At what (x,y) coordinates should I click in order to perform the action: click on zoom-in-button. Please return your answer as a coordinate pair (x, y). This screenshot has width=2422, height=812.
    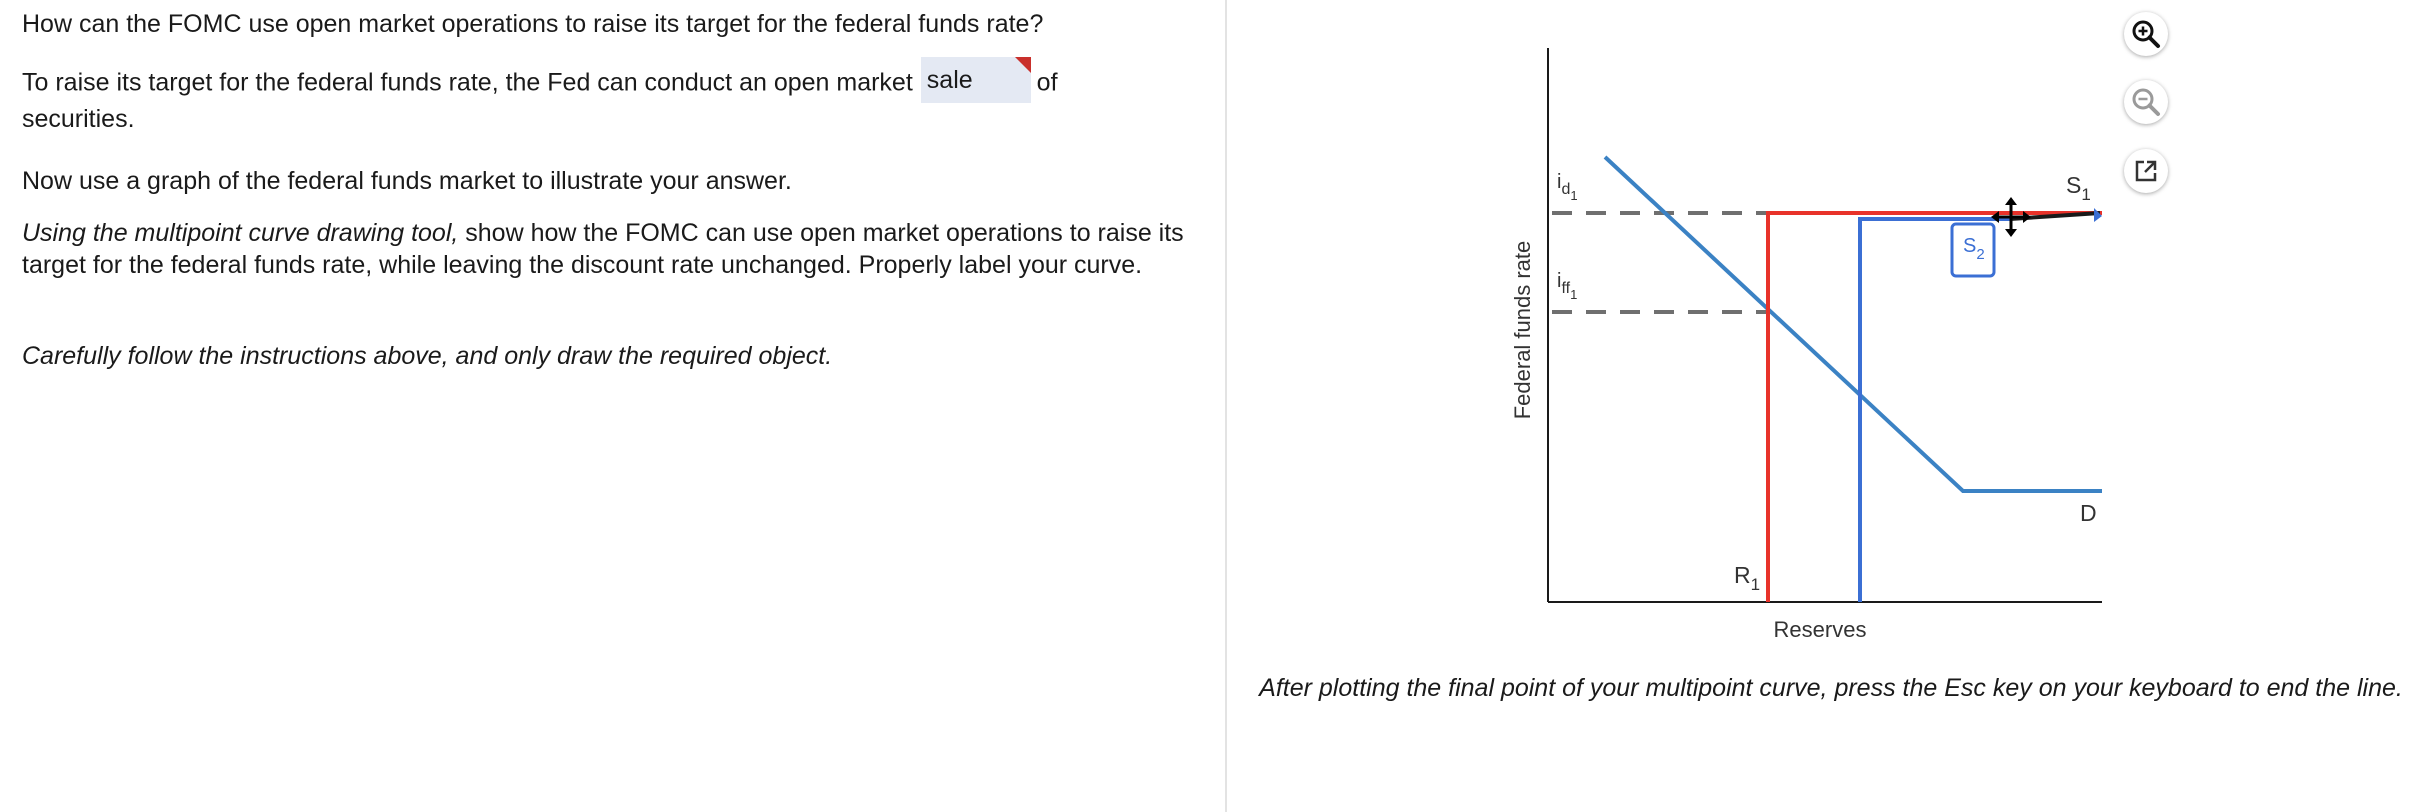
    Looking at the image, I should click on (2146, 34).